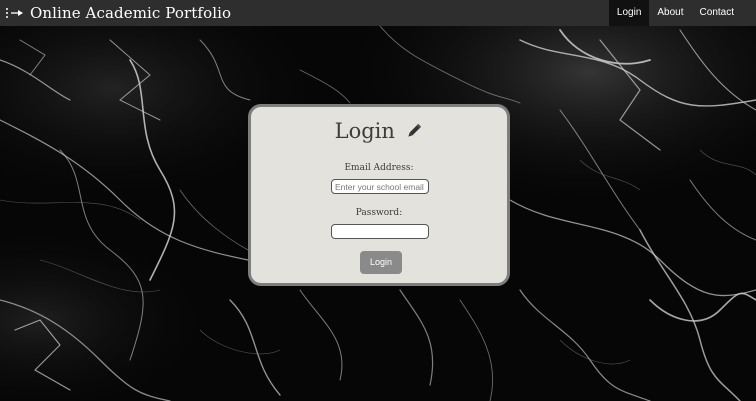  What do you see at coordinates (629, 13) in the screenshot?
I see `nav-link-login: Login` at bounding box center [629, 13].